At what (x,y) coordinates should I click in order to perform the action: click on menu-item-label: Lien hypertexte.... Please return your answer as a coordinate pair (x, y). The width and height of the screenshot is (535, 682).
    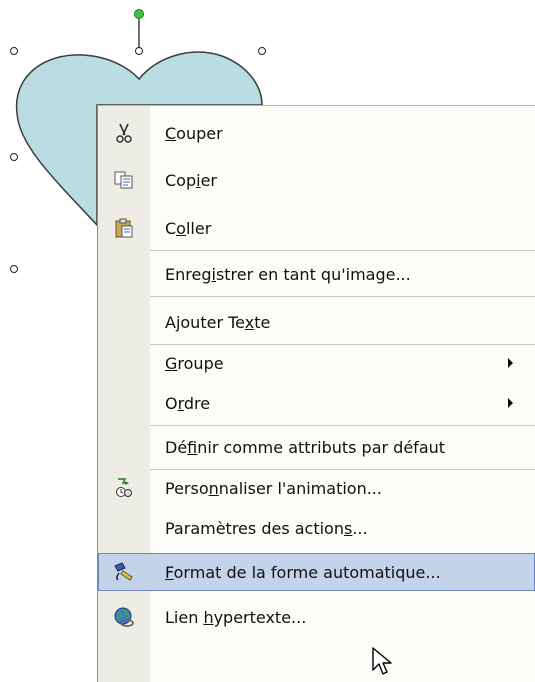
    Looking at the image, I should click on (236, 617).